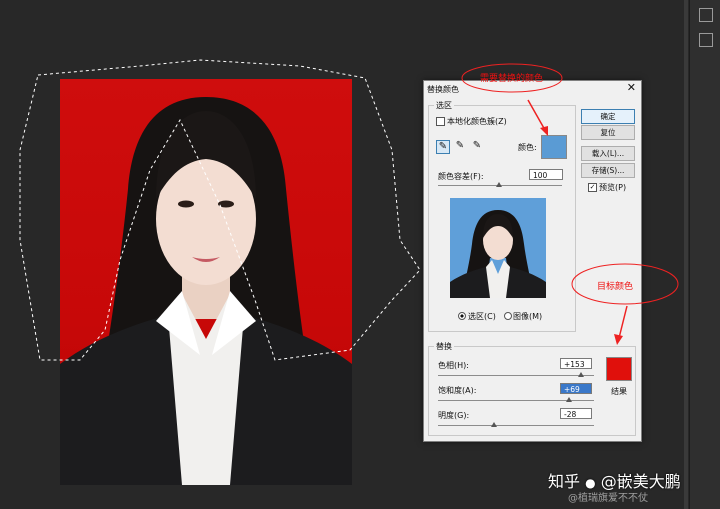 The image size is (720, 509). Describe the element at coordinates (615, 287) in the screenshot. I see `annotation-target-color: 目标颜色` at that location.